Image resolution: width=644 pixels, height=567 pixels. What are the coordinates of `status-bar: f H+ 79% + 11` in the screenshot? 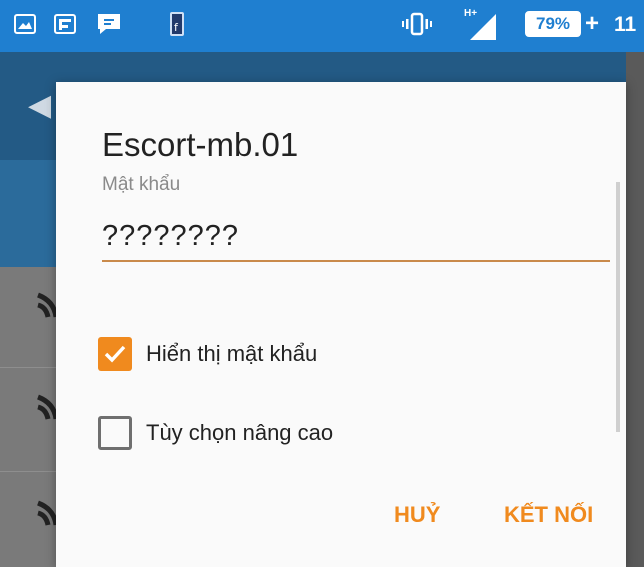 It's located at (322, 26).